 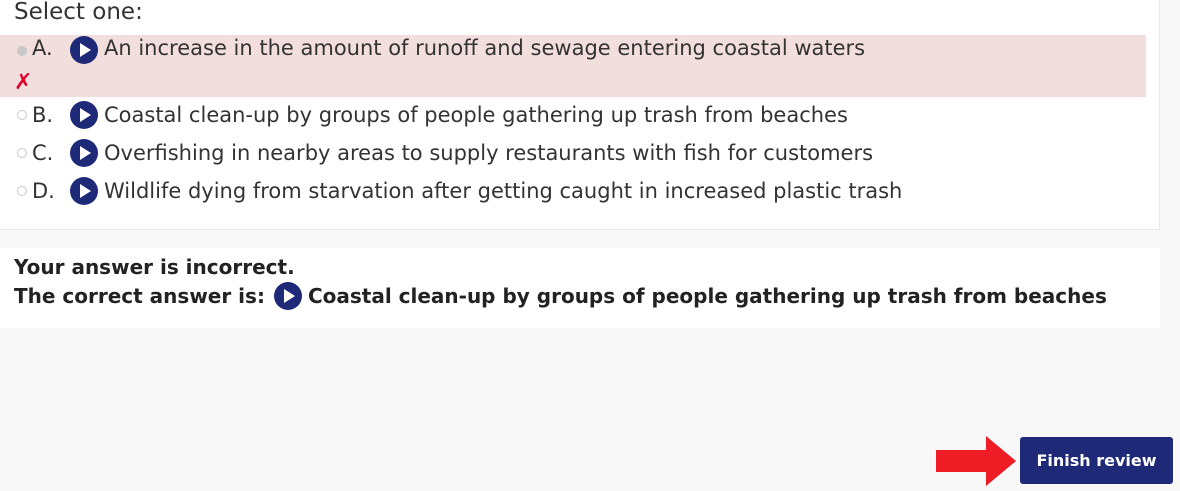 What do you see at coordinates (43, 191) in the screenshot?
I see `option-letter: D.` at bounding box center [43, 191].